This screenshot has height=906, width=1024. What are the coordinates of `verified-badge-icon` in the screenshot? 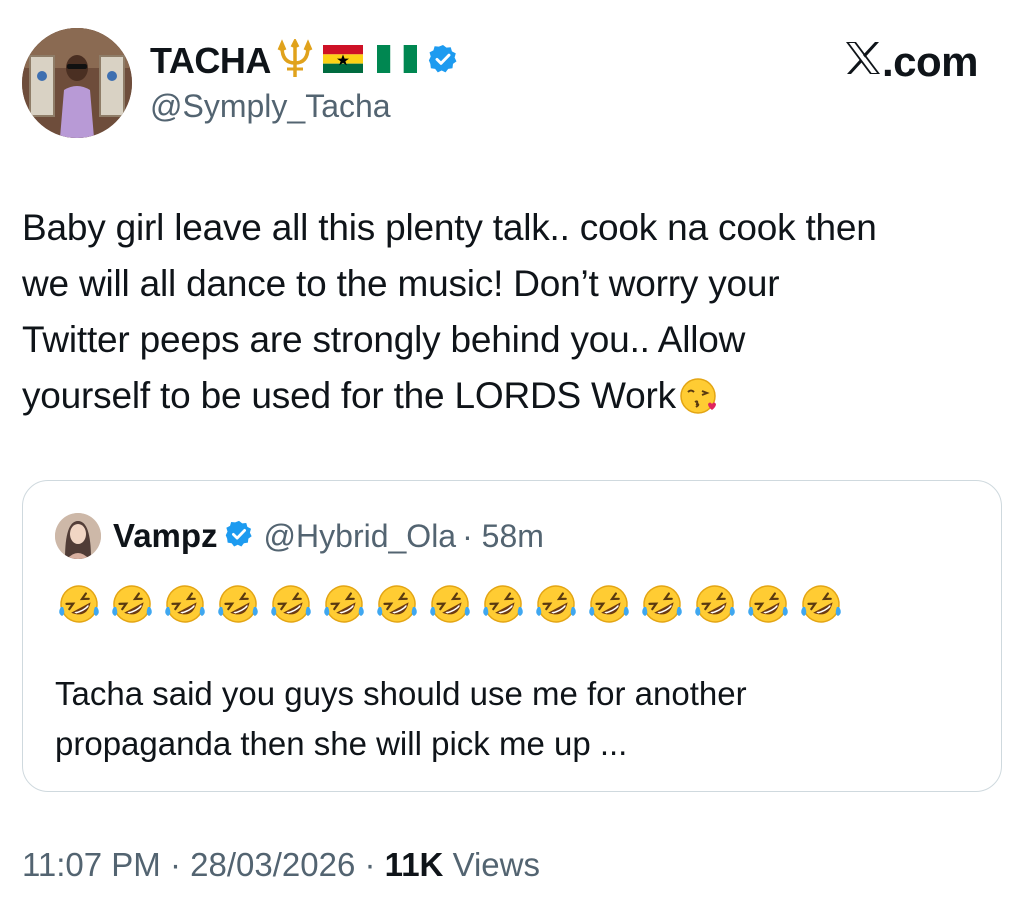 It's located at (443, 61).